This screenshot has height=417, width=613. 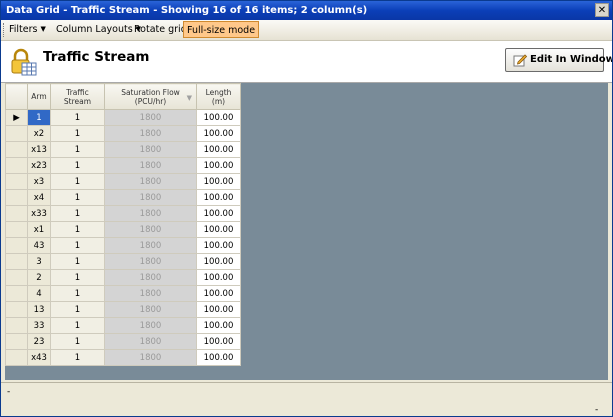 I want to click on arm-cell: x23, so click(x=39, y=165).